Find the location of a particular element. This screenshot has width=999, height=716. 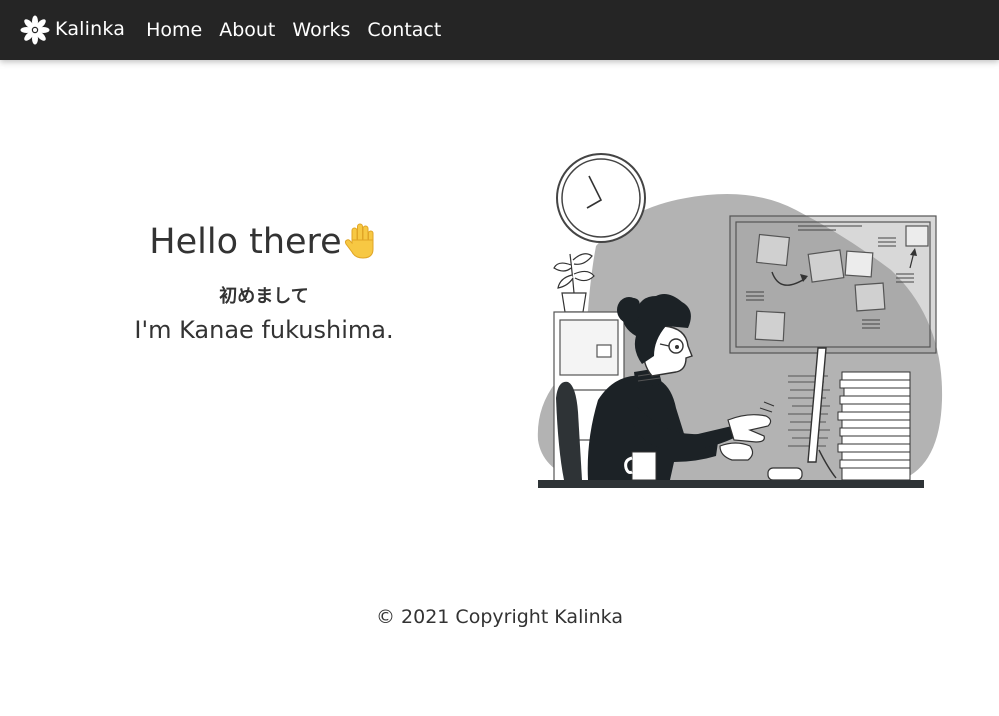

nav-links: Home About Works Contact is located at coordinates (302, 30).